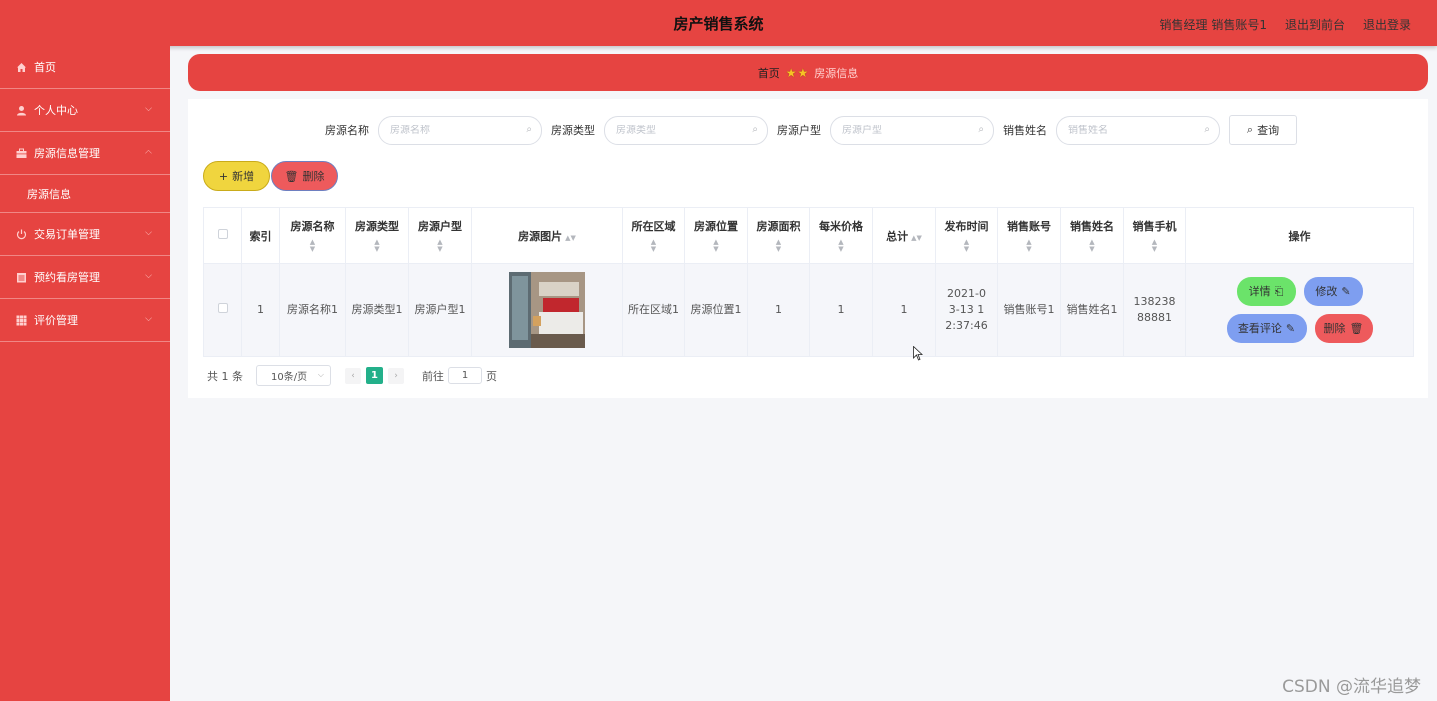  I want to click on query-button: ⌕ 查询, so click(1263, 130).